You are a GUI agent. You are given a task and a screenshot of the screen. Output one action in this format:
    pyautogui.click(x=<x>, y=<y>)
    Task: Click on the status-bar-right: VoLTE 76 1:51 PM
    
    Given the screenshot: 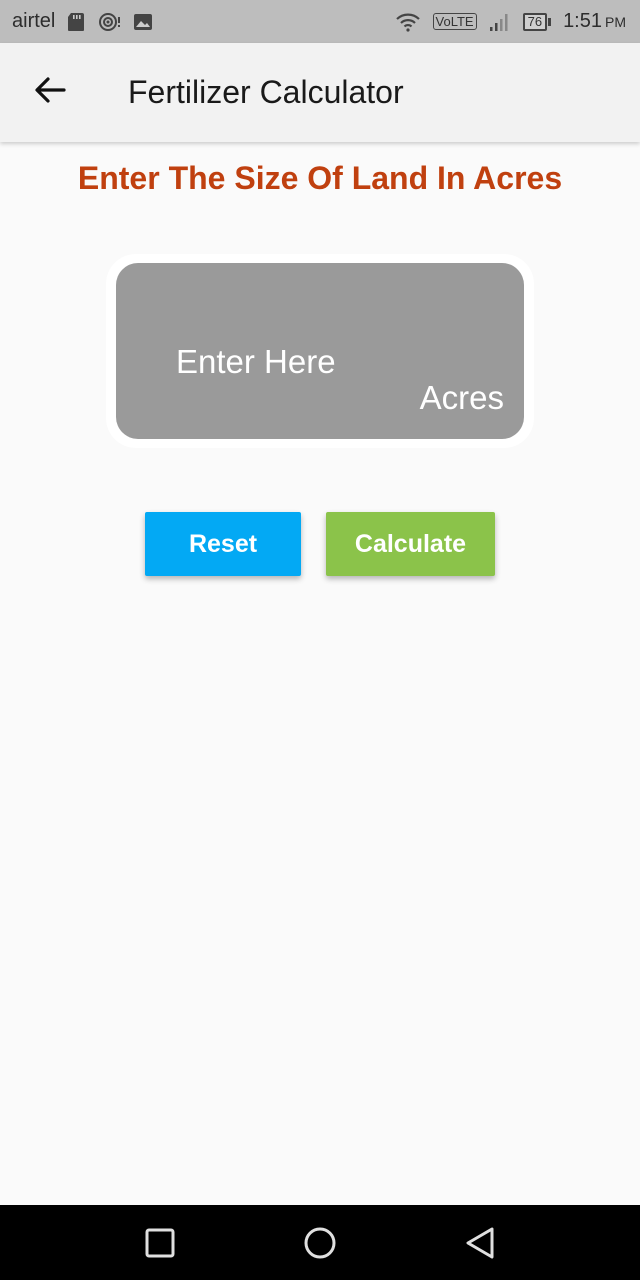 What is the action you would take?
    pyautogui.click(x=510, y=21)
    